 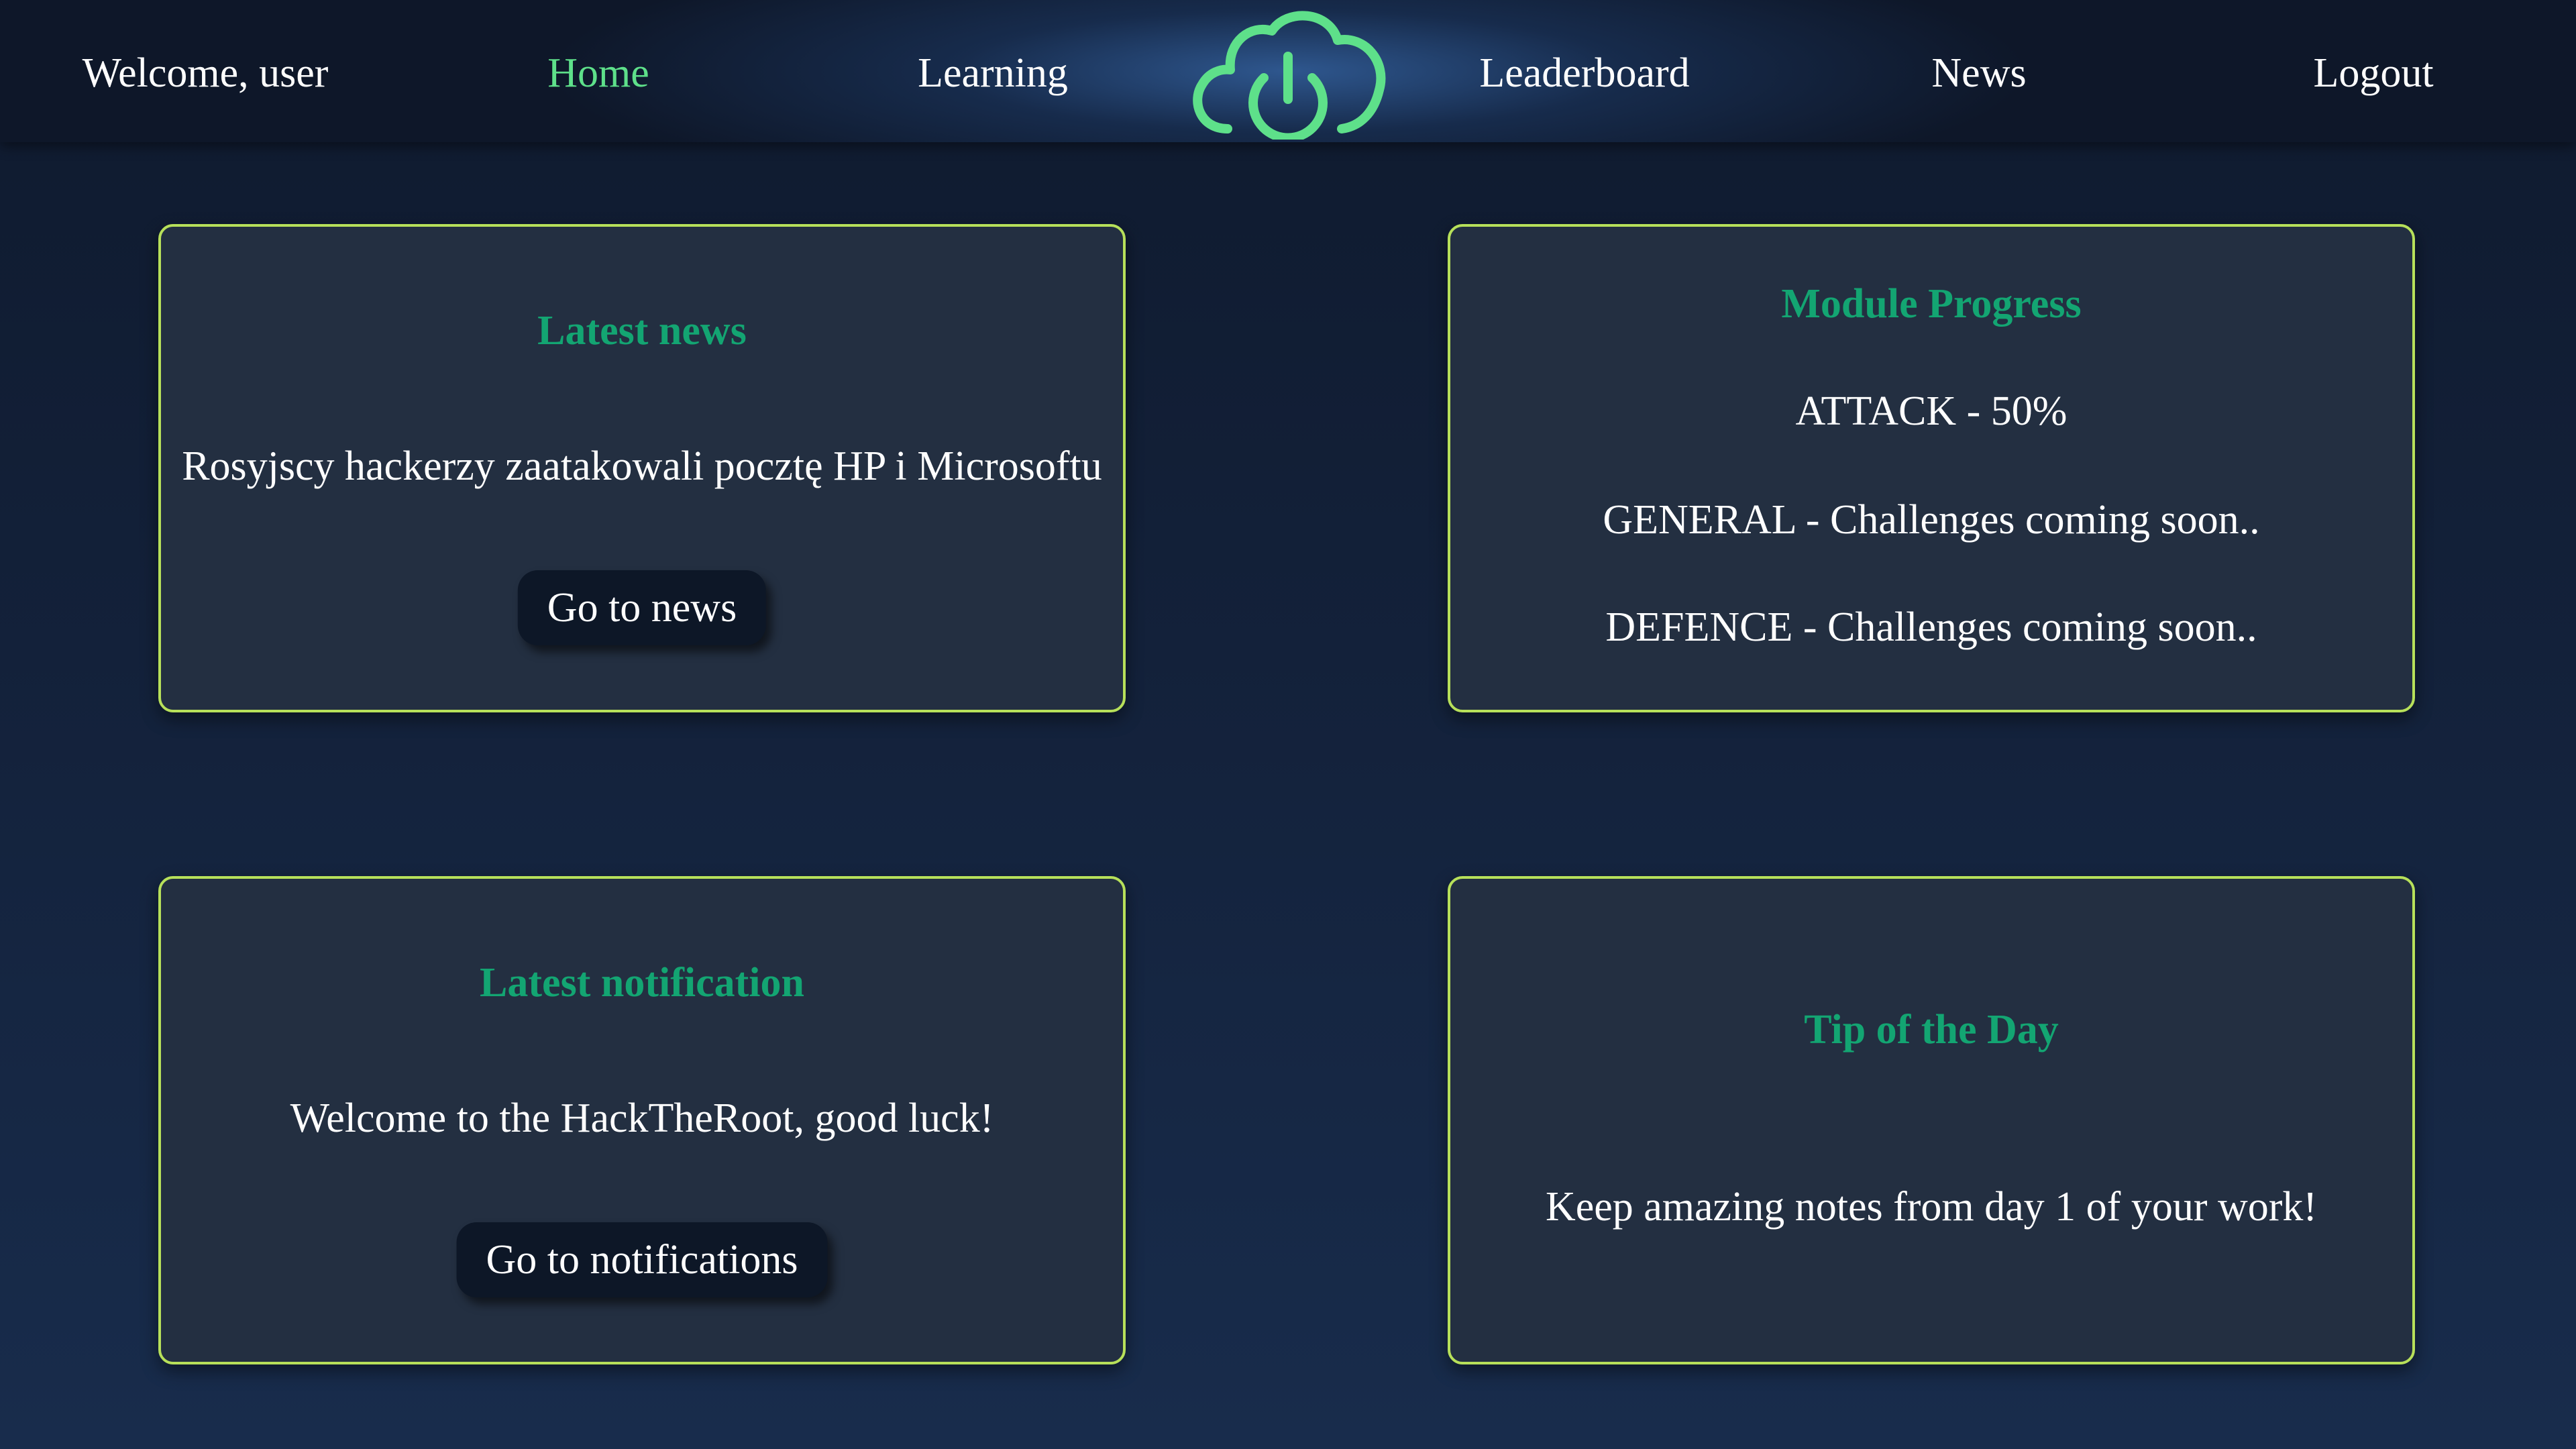 I want to click on latest-notification-text: Welcome to the HackTheRoot, good luck!, so click(x=642, y=1118).